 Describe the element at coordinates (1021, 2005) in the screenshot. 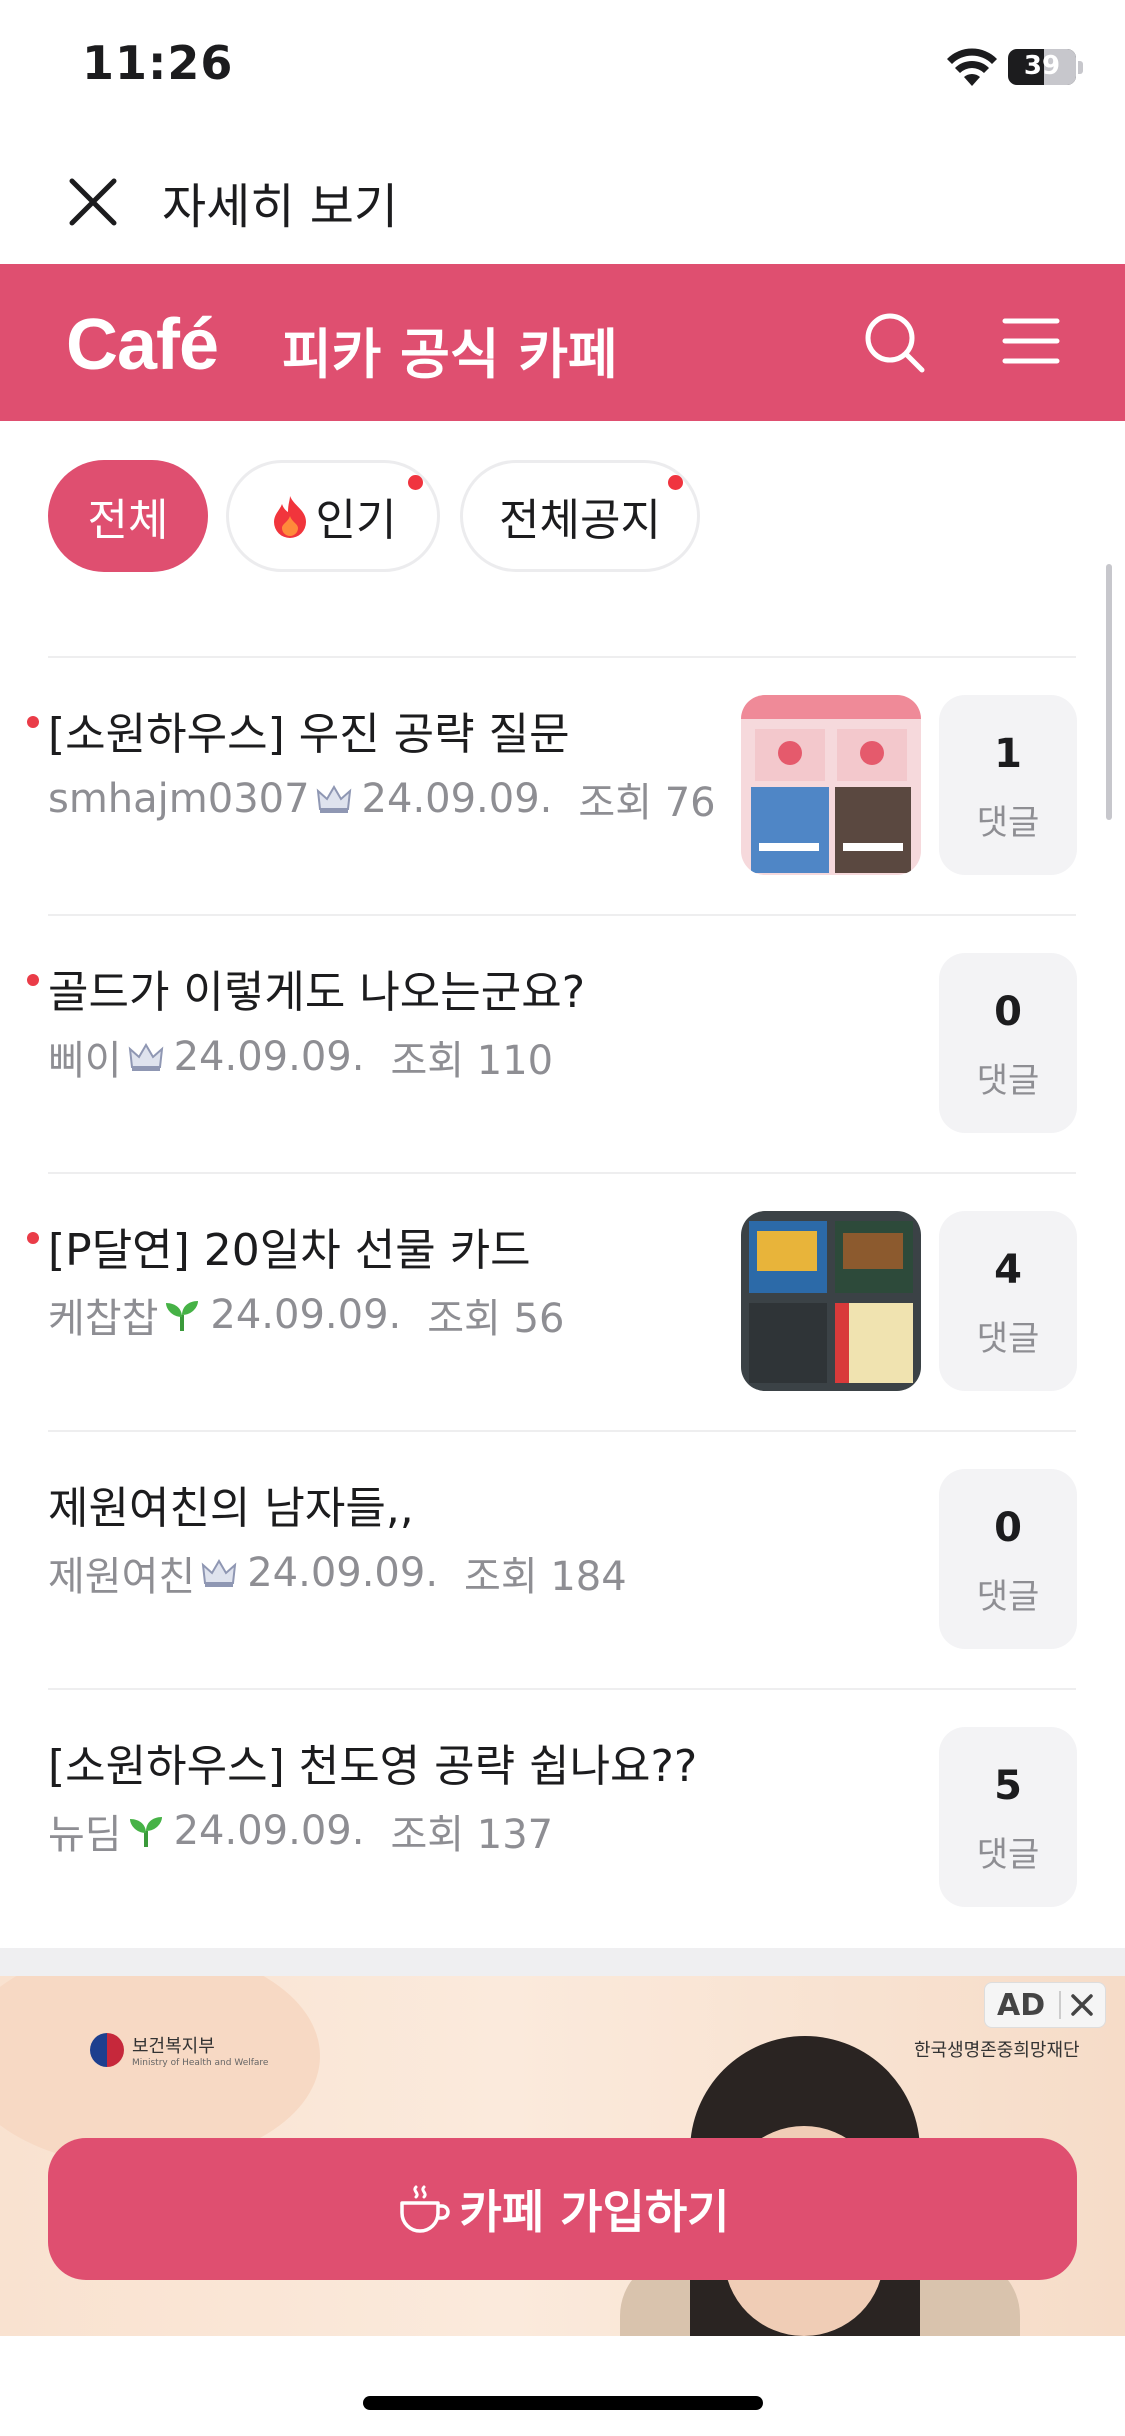

I see `ad-label: AD` at that location.